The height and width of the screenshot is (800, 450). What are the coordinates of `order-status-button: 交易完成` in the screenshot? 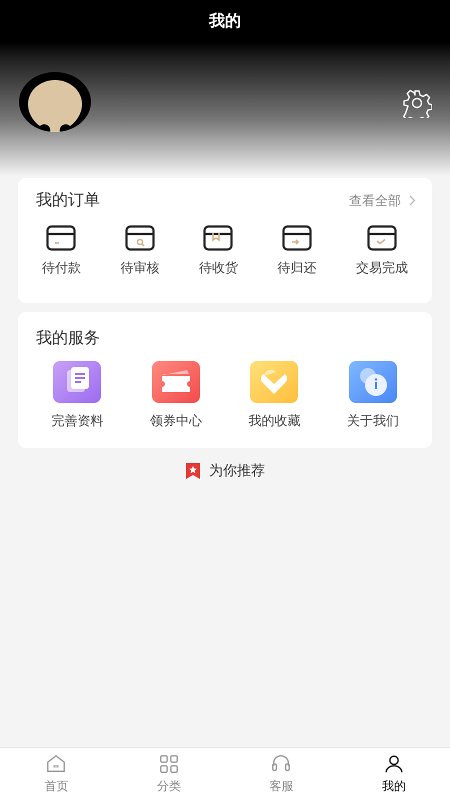 It's located at (382, 251).